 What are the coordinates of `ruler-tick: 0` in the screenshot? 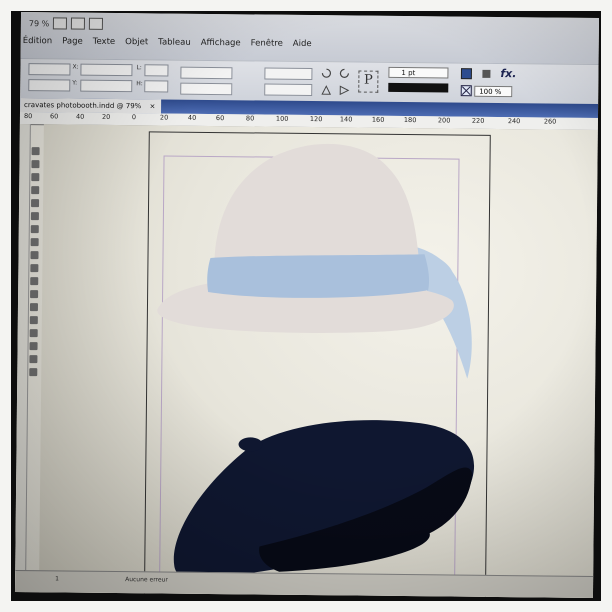 It's located at (134, 117).